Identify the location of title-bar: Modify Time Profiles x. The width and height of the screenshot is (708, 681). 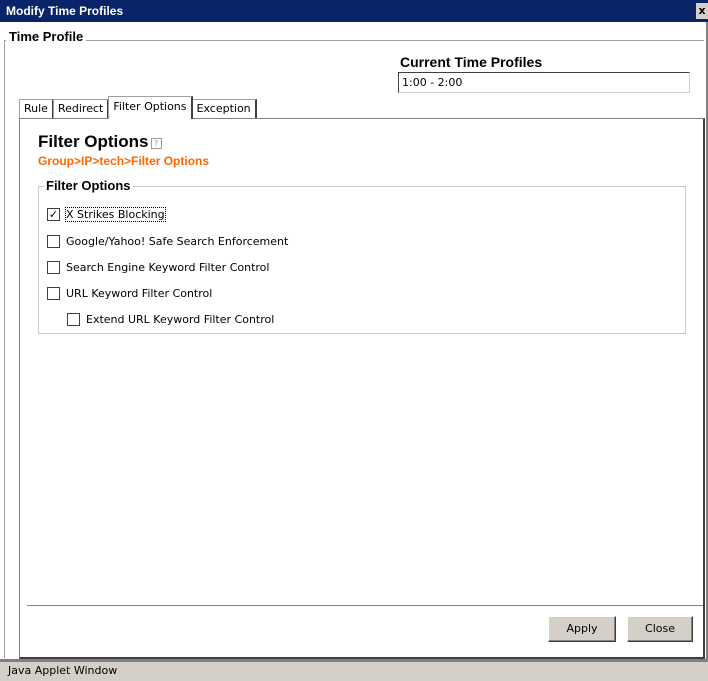
(354, 11).